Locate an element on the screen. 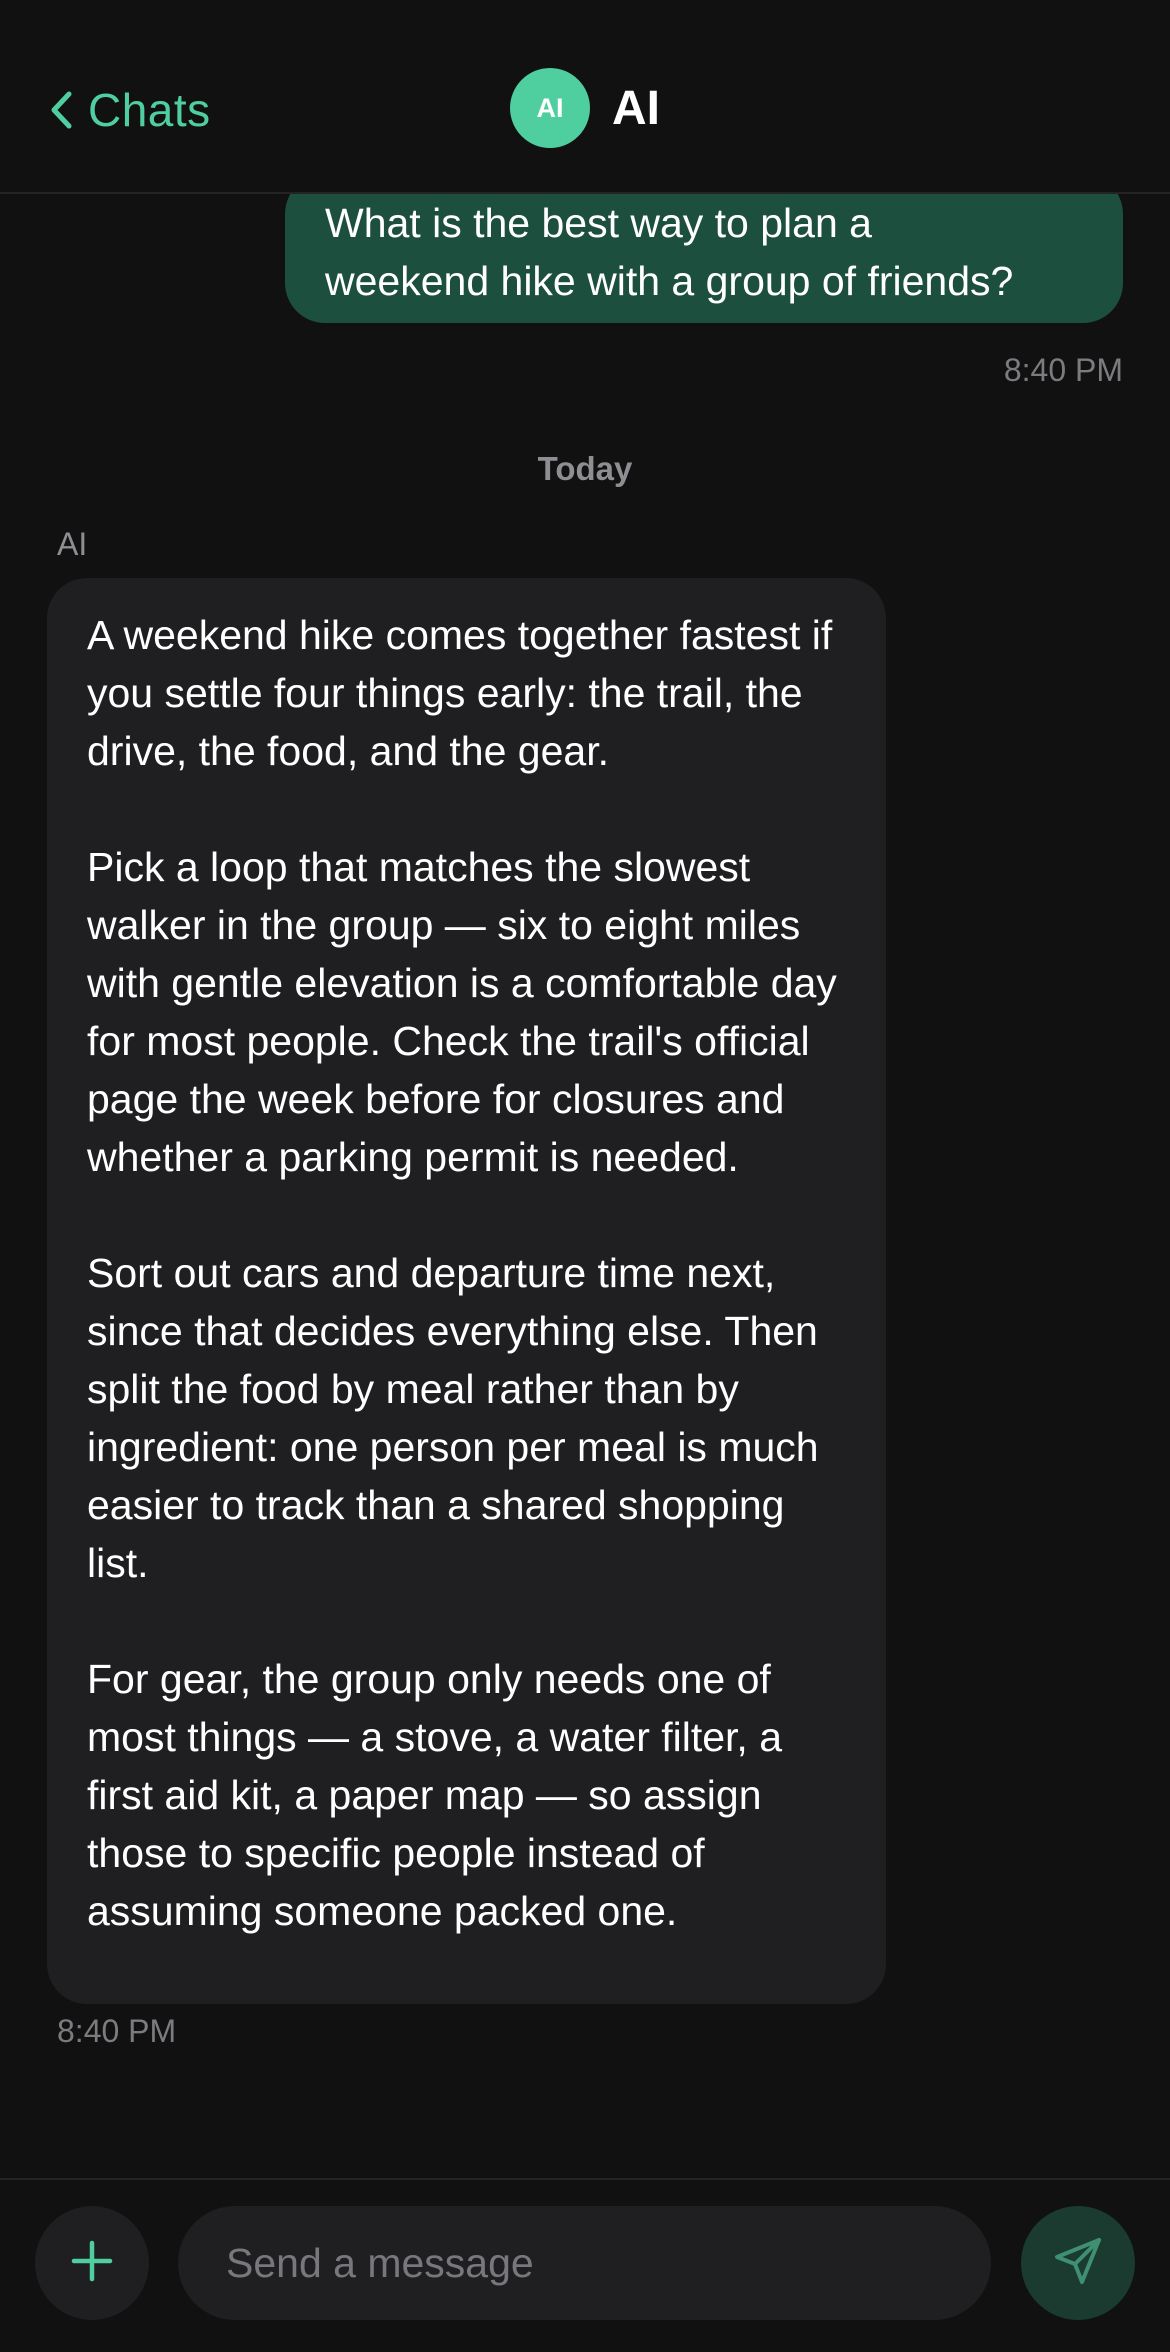  message-input-container is located at coordinates (584, 2263).